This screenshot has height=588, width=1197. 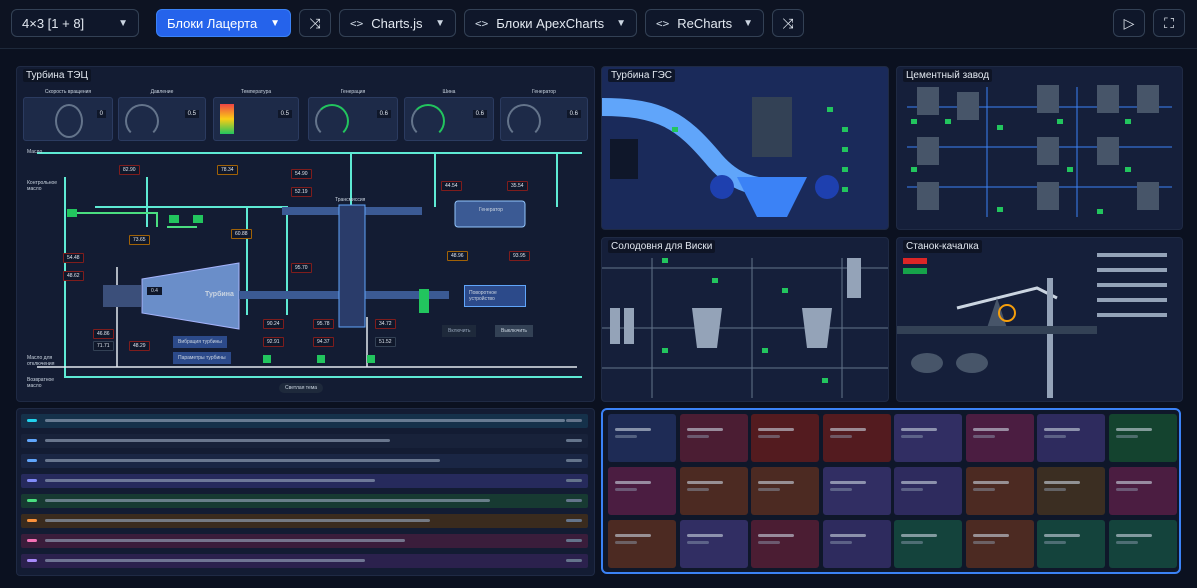 I want to click on transmission-label: Трансмиссия, so click(x=350, y=200).